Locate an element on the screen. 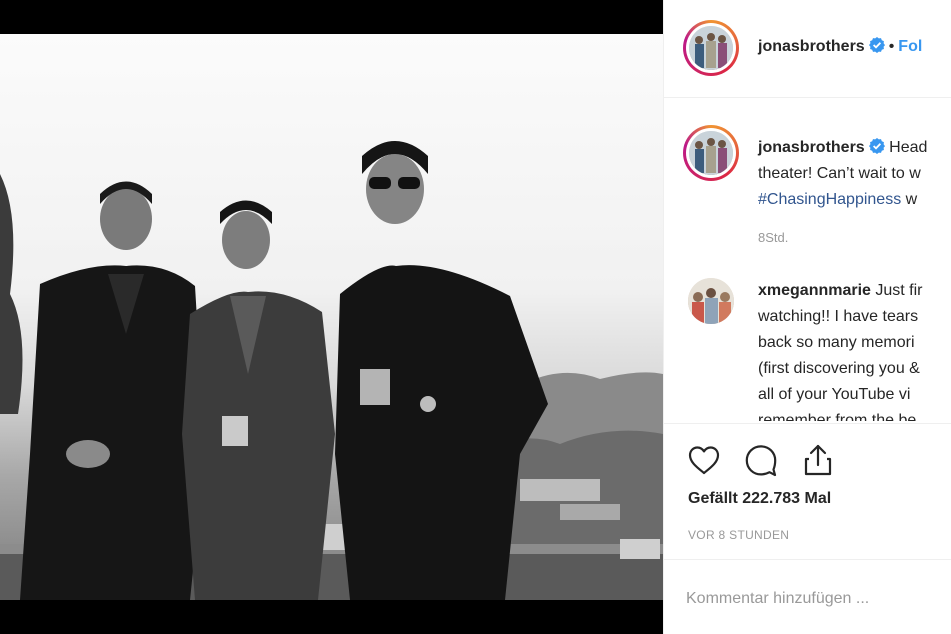  post-actions: Gefällt 222.783 Mal VOR 8 STUNDEN is located at coordinates (807, 491).